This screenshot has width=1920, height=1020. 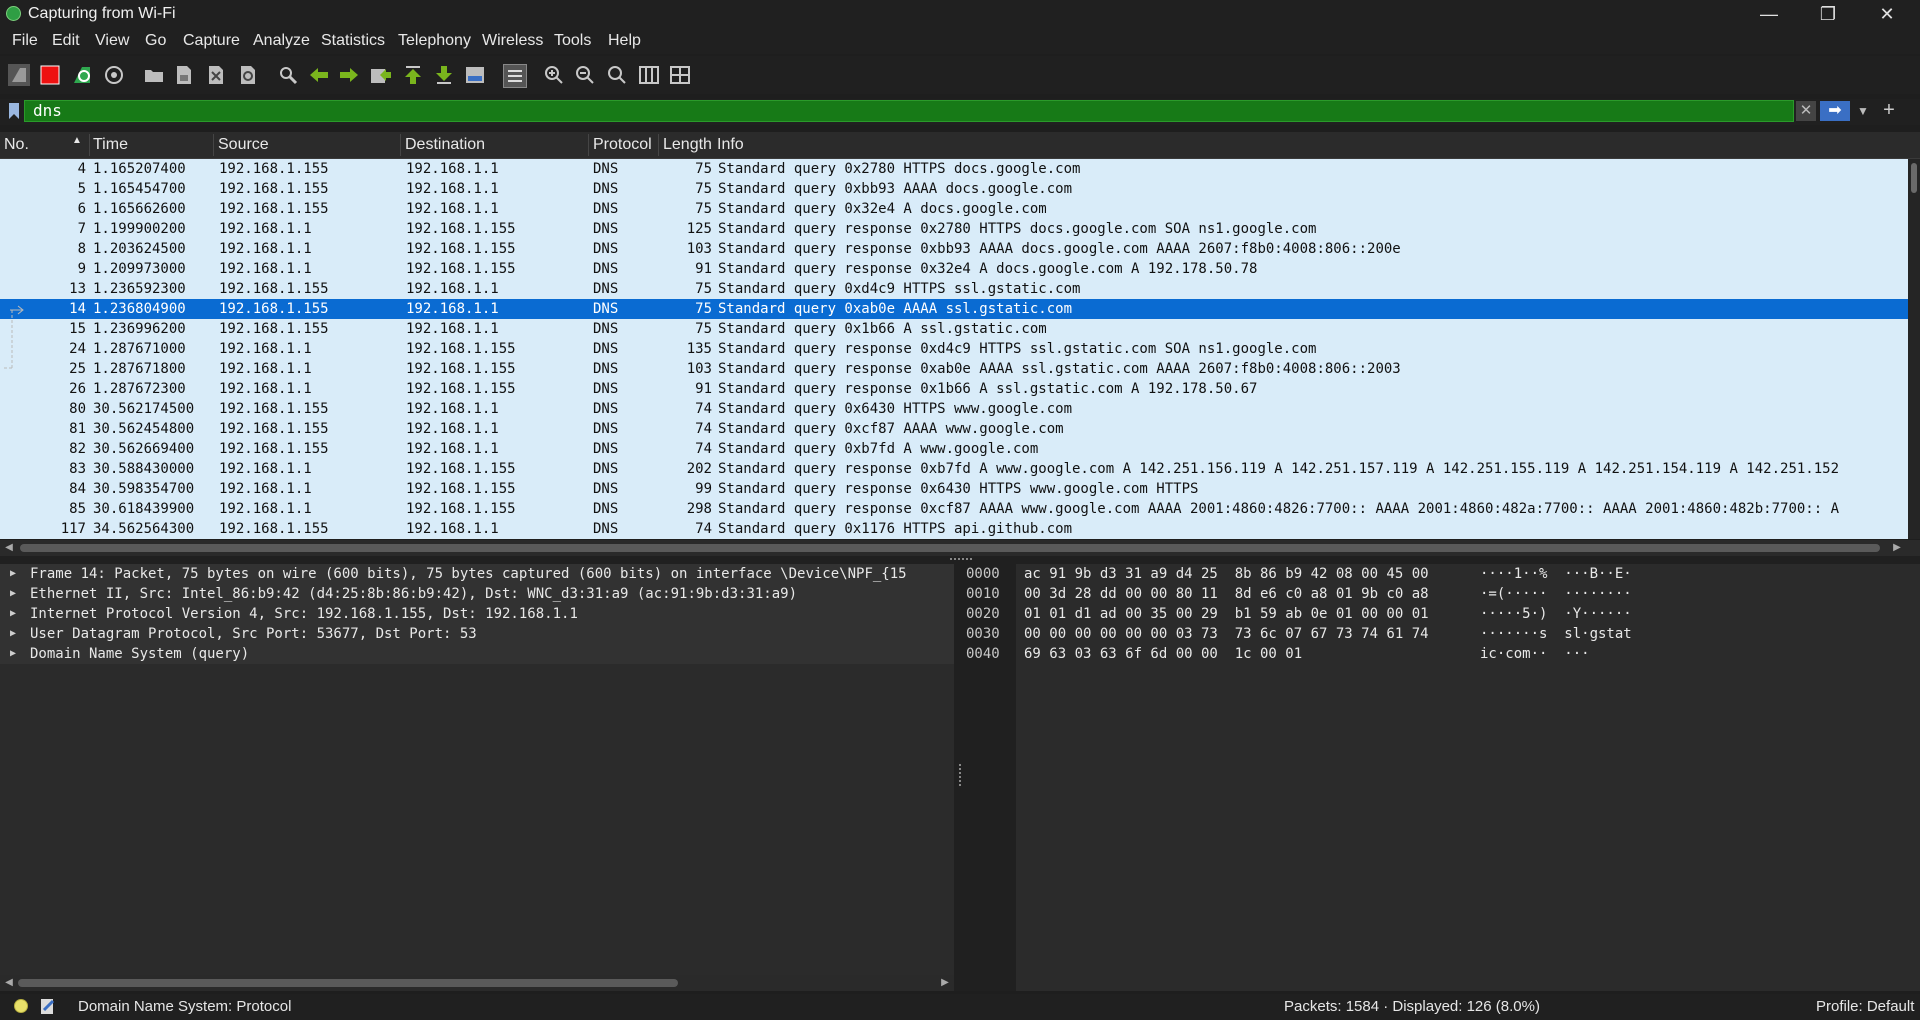 What do you see at coordinates (381, 75) in the screenshot?
I see `go-to-packet-icon` at bounding box center [381, 75].